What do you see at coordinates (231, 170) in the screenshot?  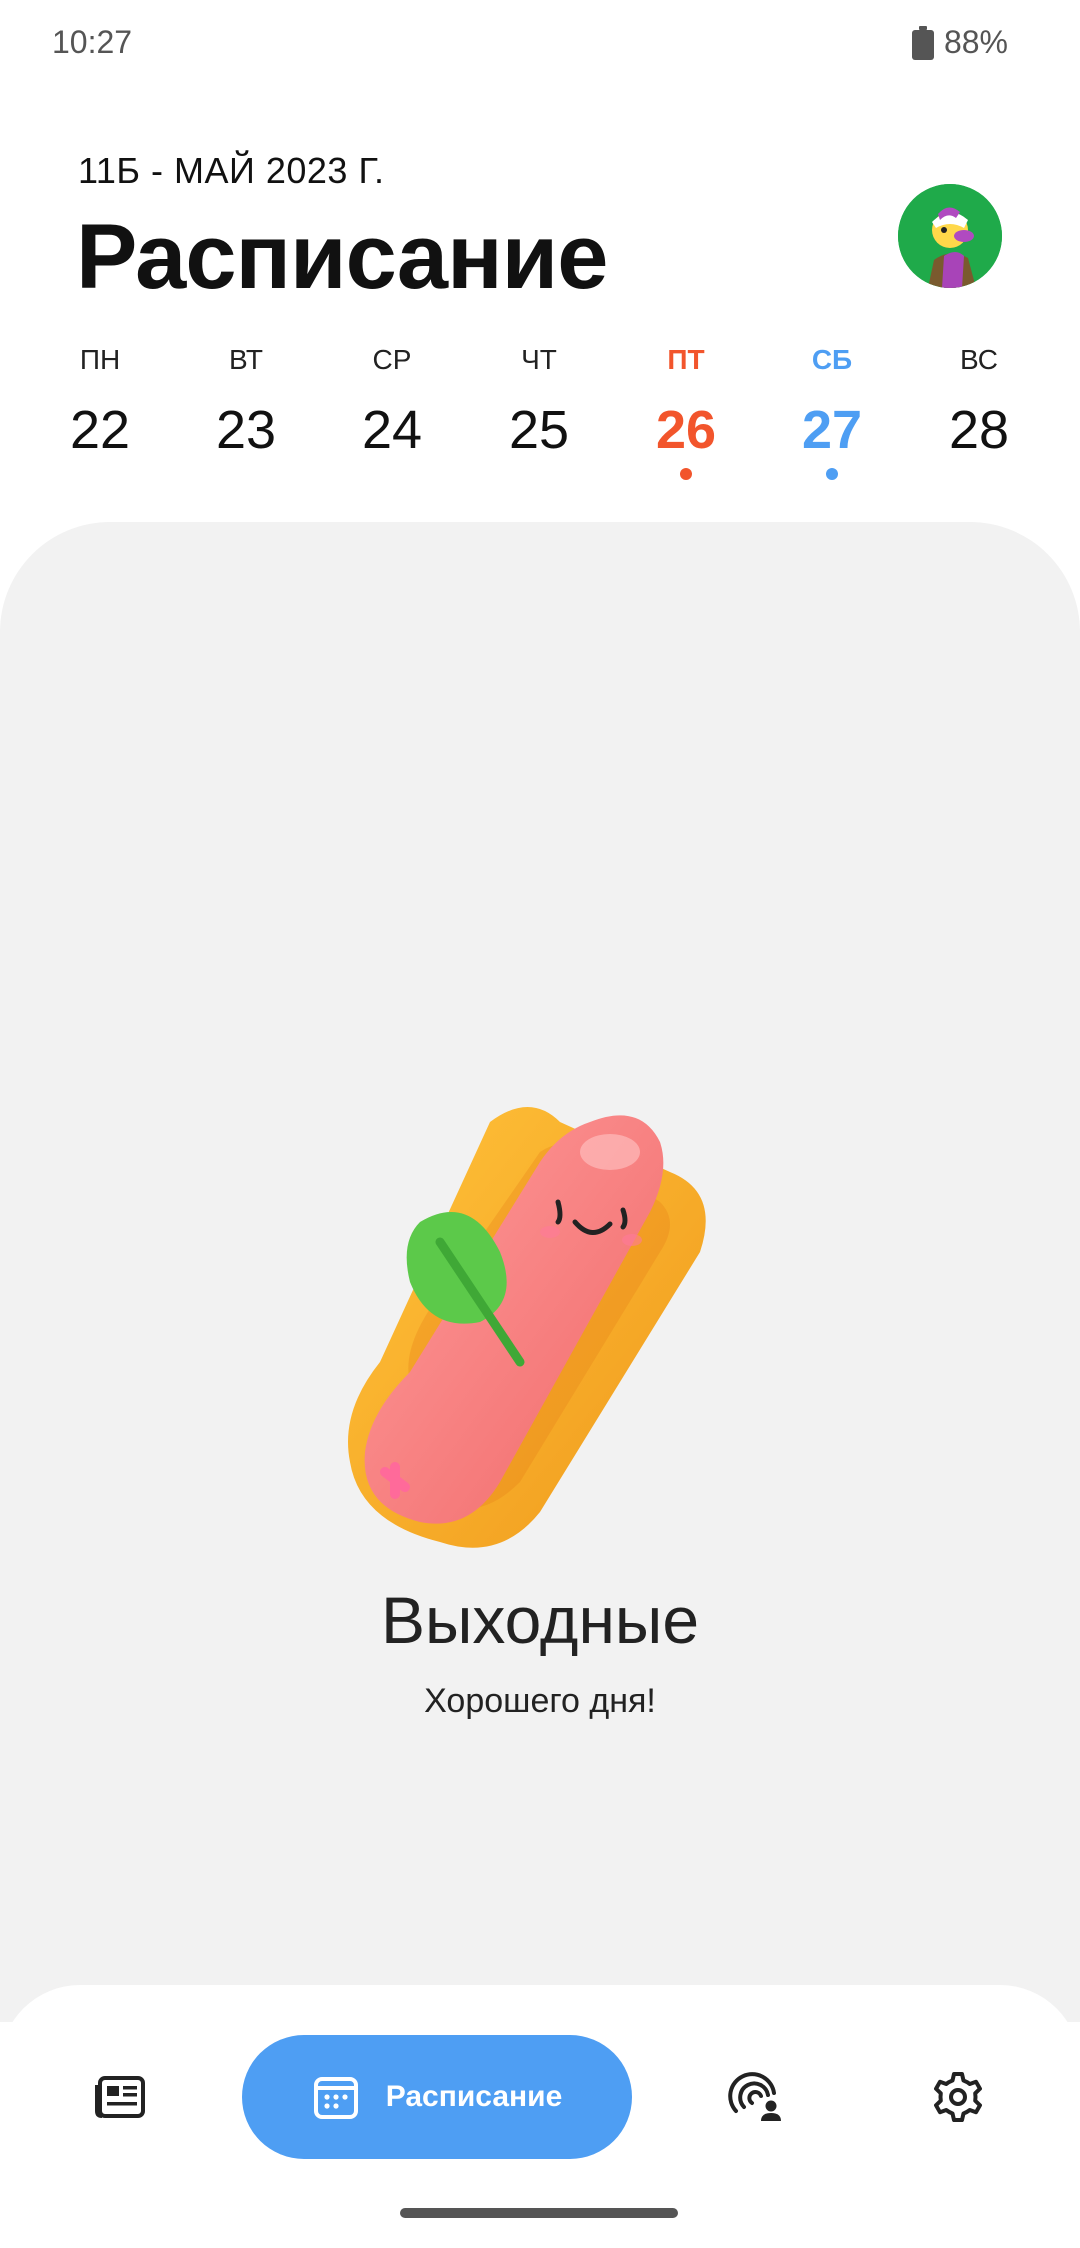 I see `class-month-label: 11Б - МАЙ 2023 Г.` at bounding box center [231, 170].